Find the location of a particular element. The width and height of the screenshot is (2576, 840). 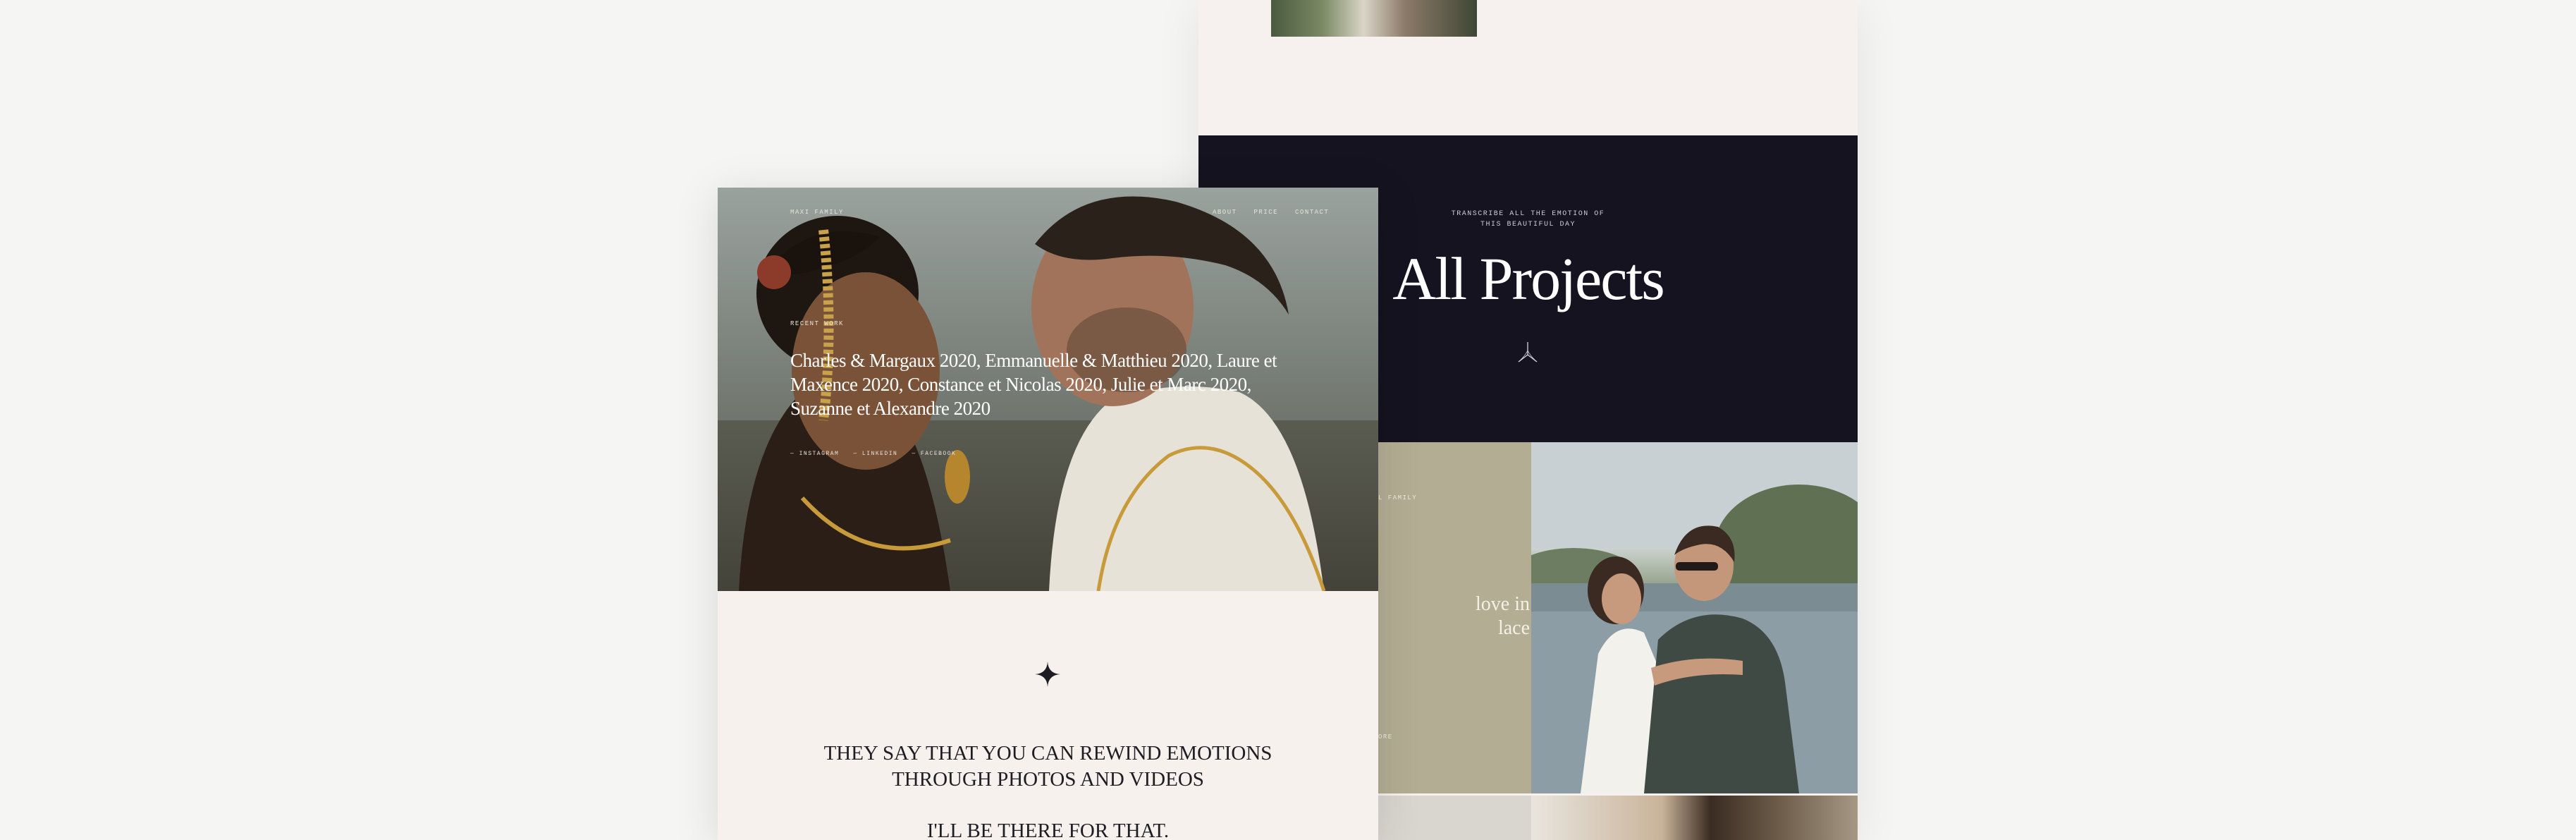

main-nav: ABOUT PRICE CONTACT is located at coordinates (1271, 213).